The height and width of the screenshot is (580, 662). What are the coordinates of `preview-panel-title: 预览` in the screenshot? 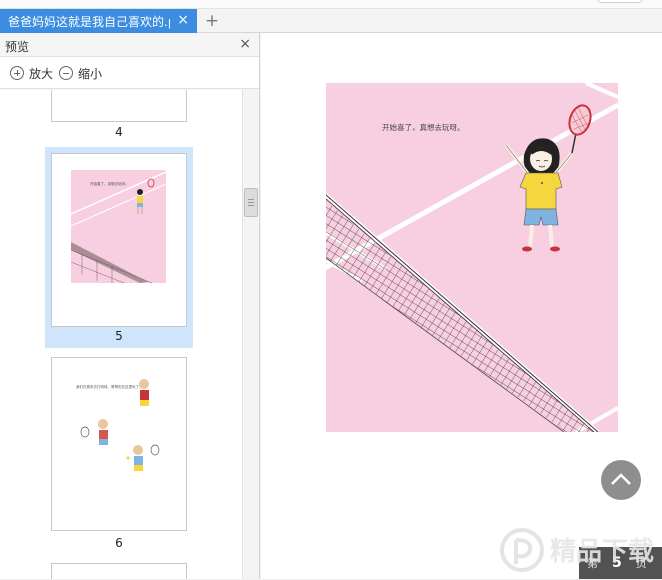 It's located at (17, 47).